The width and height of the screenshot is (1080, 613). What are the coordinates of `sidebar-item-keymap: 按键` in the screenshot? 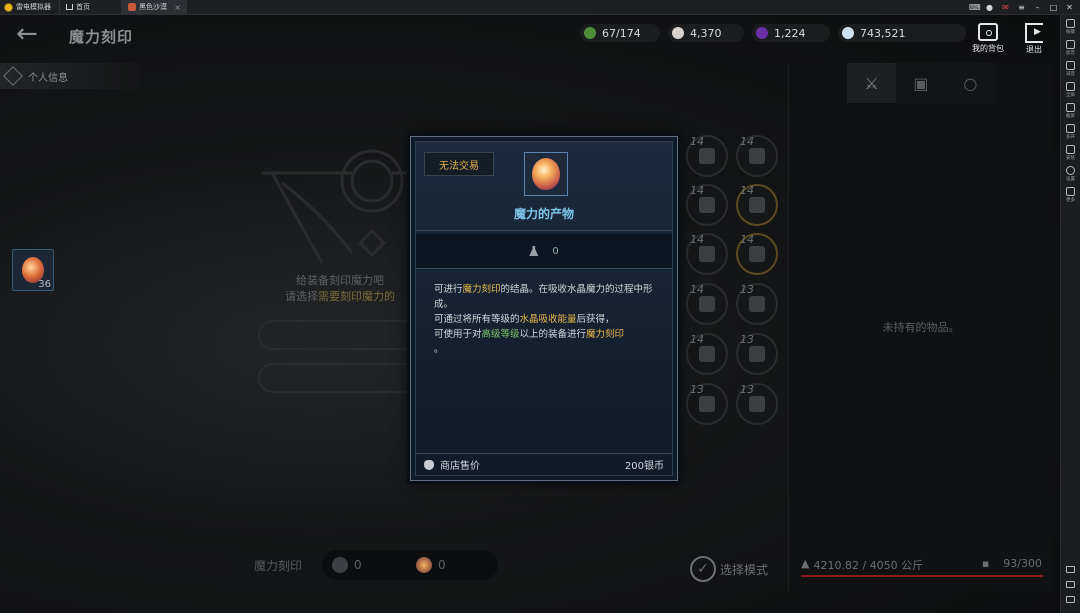 It's located at (1070, 27).